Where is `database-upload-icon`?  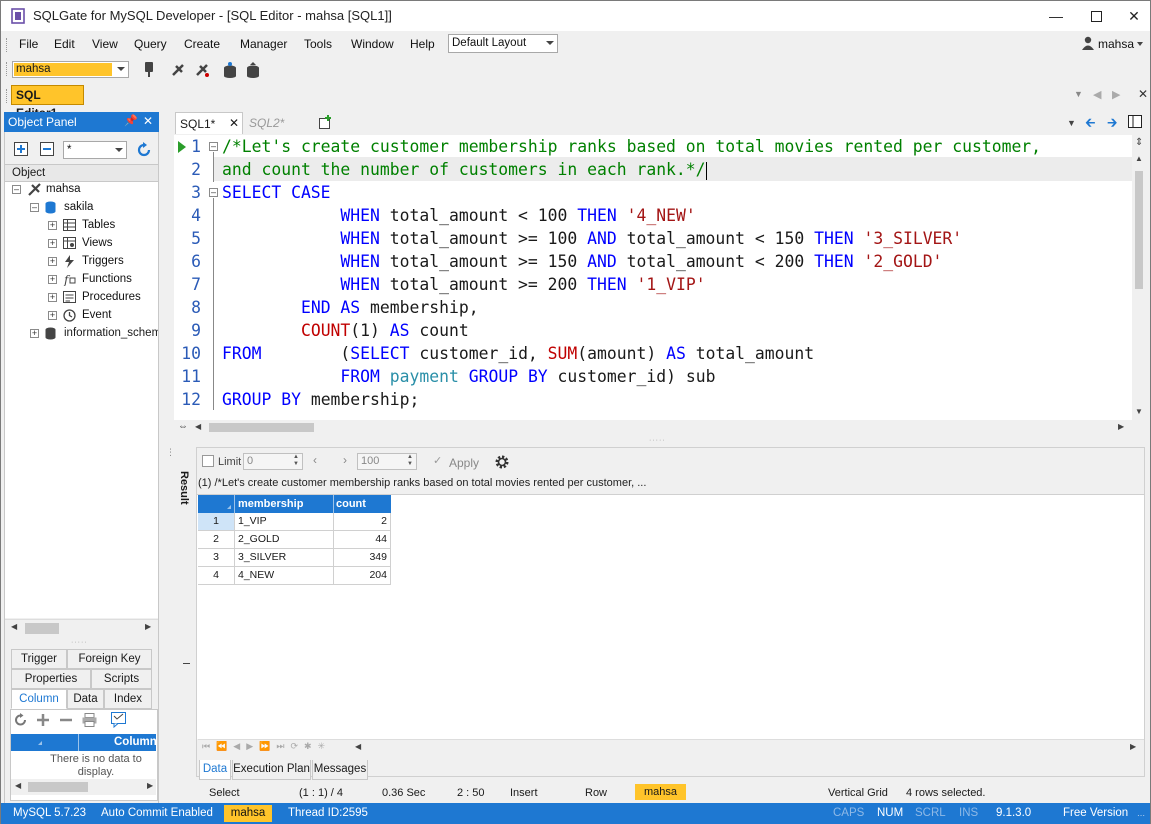
database-upload-icon is located at coordinates (253, 70).